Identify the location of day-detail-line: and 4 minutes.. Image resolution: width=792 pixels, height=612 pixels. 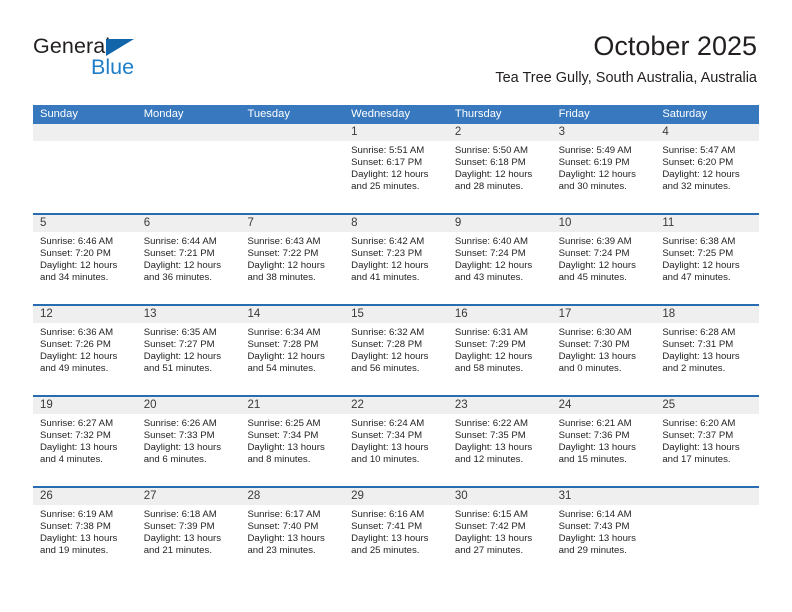
(71, 460).